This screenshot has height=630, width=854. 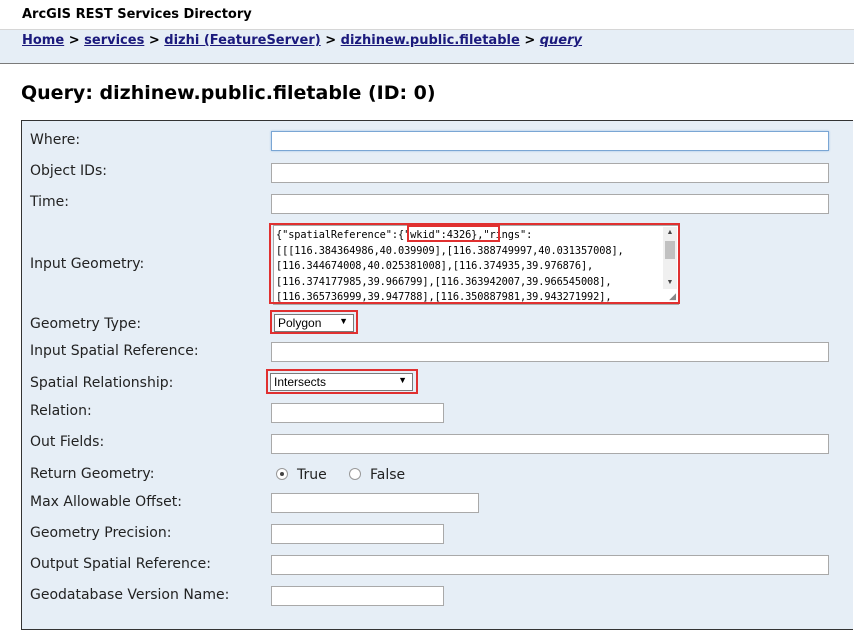 What do you see at coordinates (137, 14) in the screenshot?
I see `app-title: ArcGIS REST Services Directory` at bounding box center [137, 14].